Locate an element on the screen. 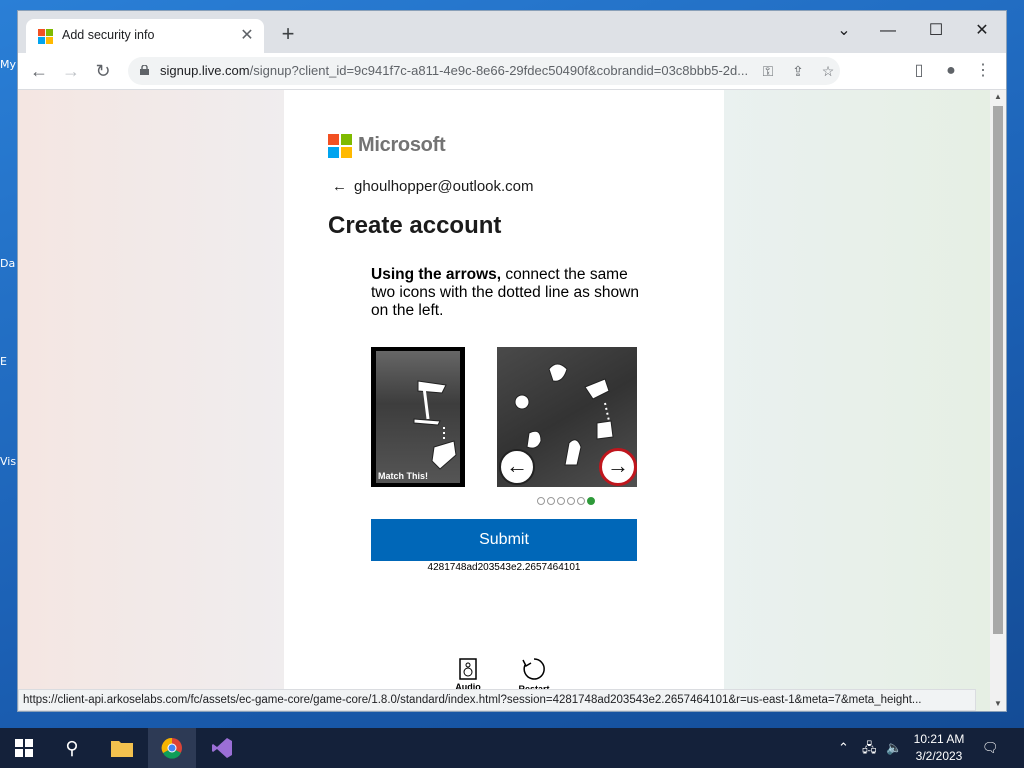  start-button is located at coordinates (24, 748).